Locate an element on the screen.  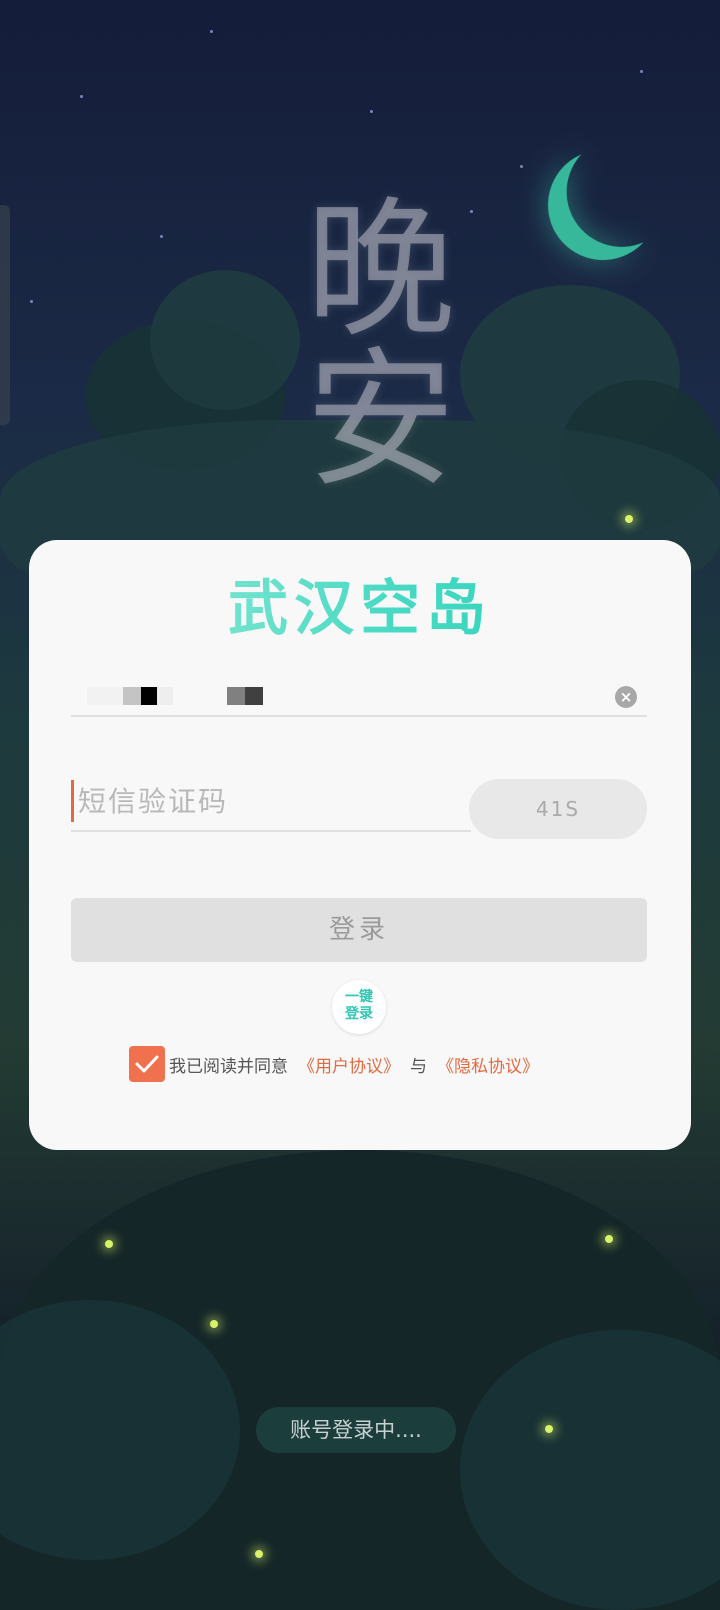
user-agreement-link: 《用户协议》 is located at coordinates (349, 1064).